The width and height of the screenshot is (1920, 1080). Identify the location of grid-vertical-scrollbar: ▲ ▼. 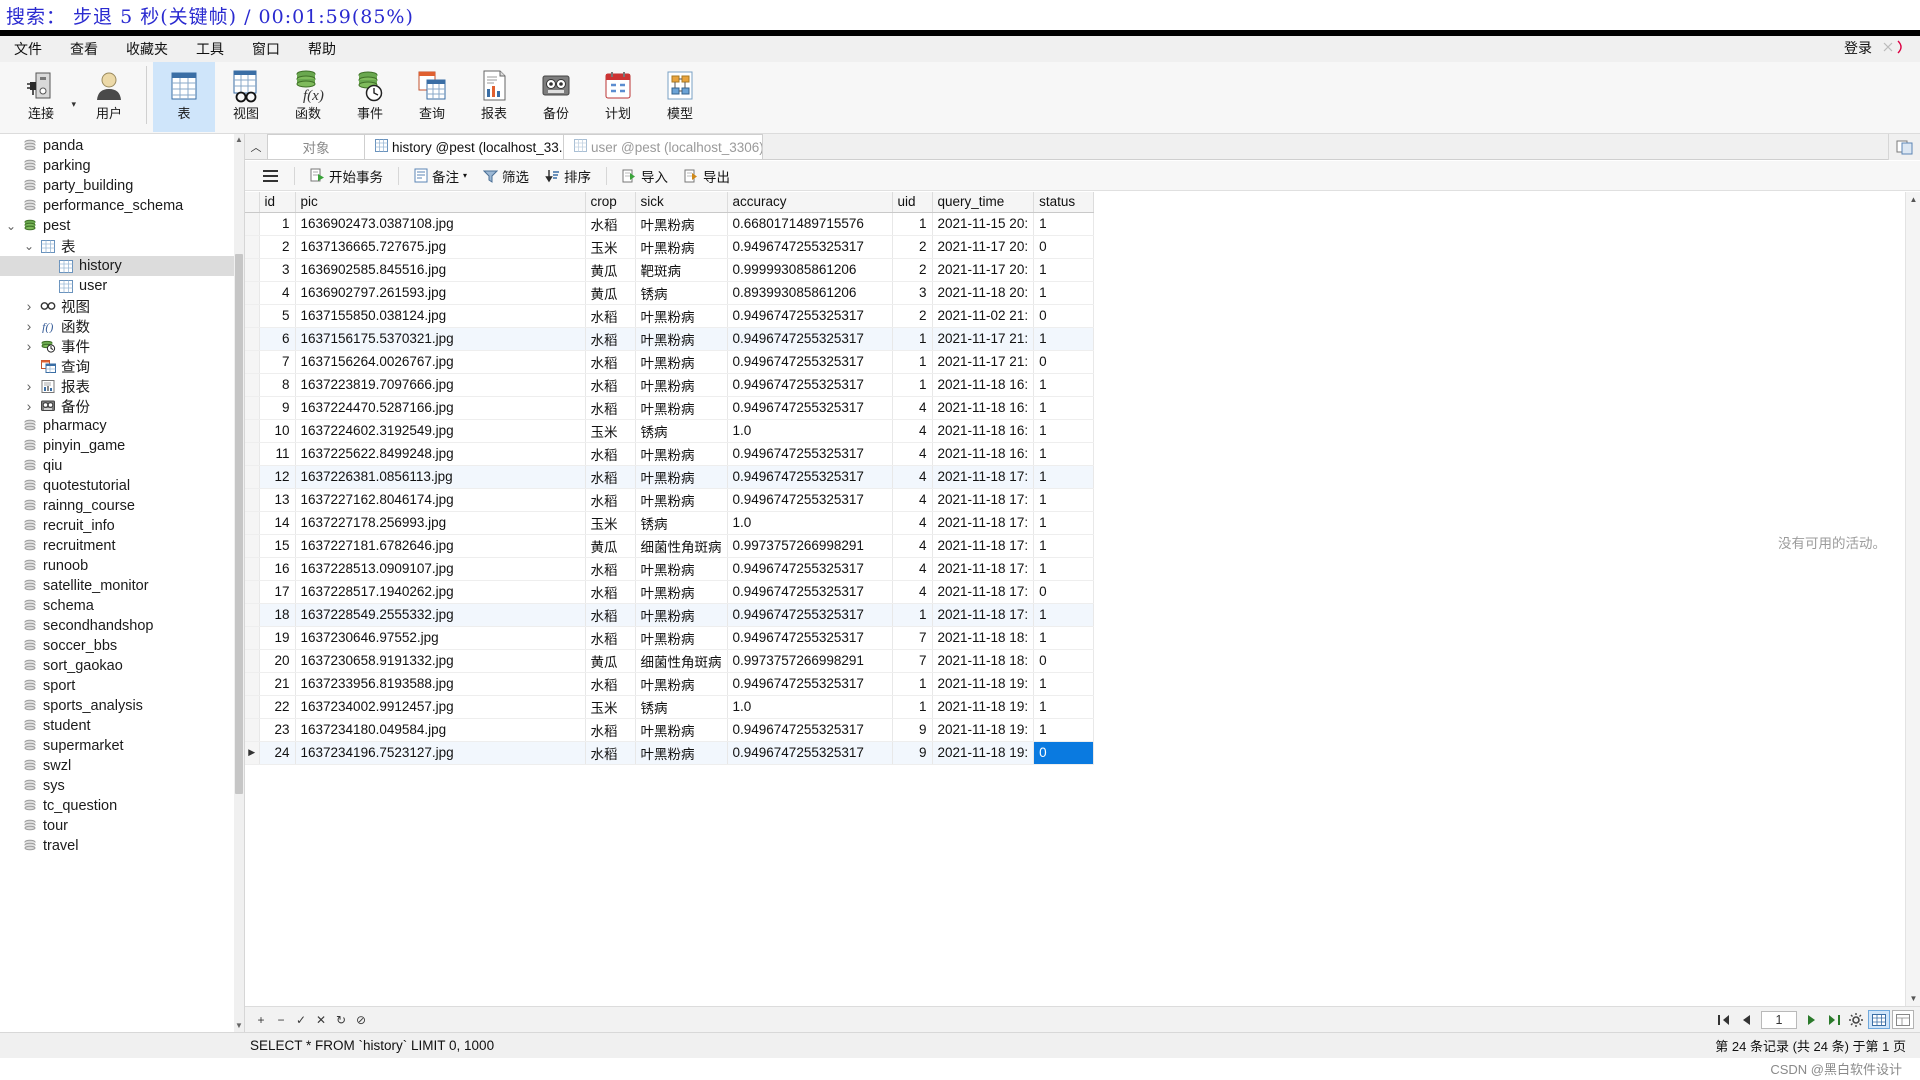
(1912, 599).